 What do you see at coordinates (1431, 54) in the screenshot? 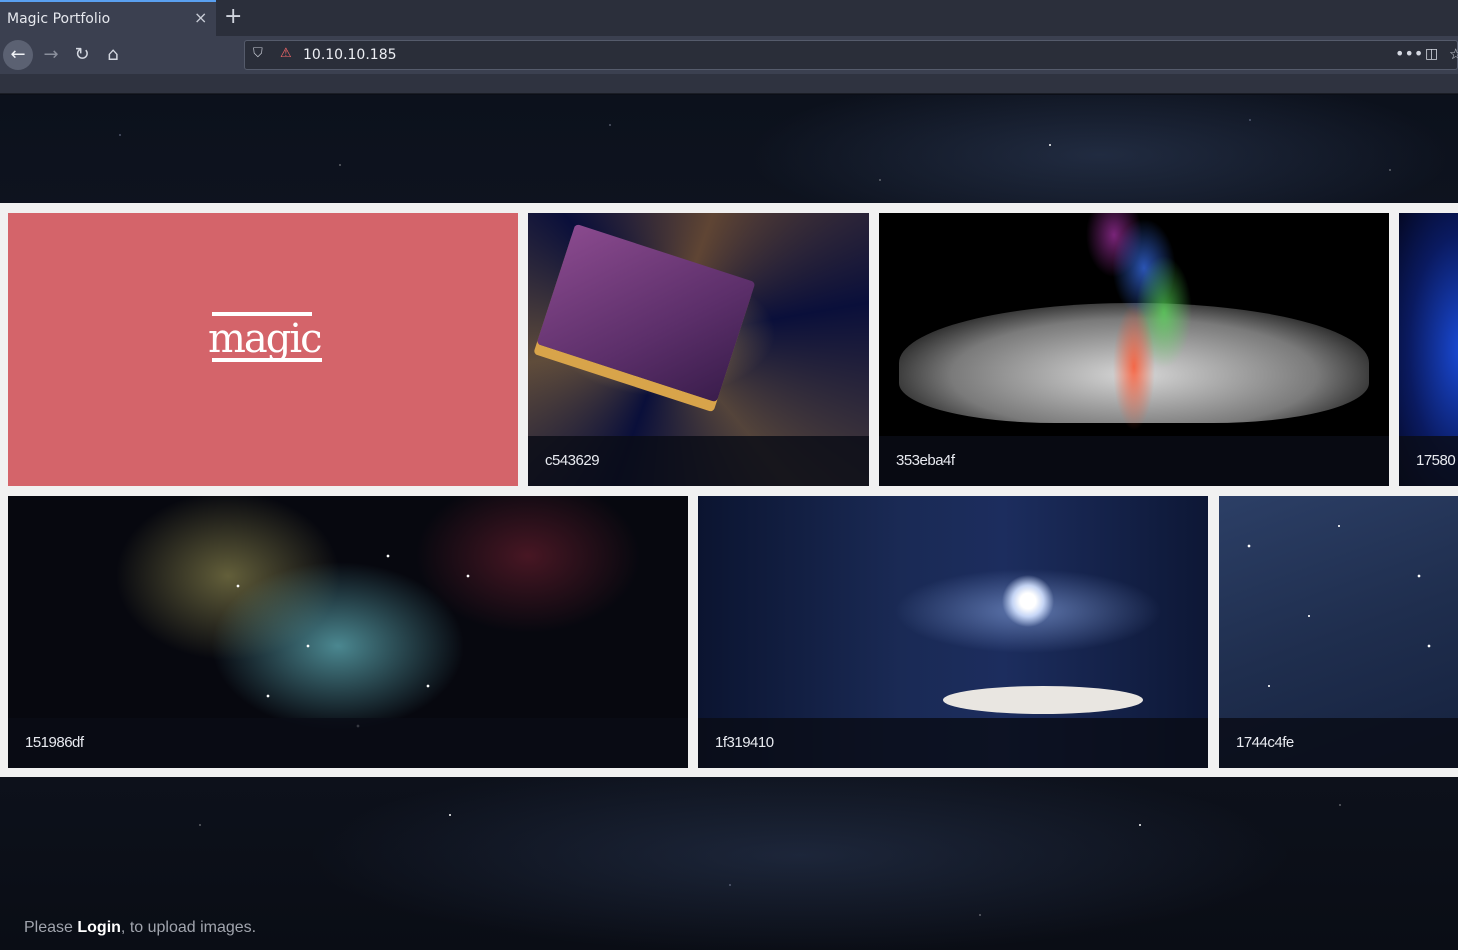
I see `pocket-icon: ◫` at bounding box center [1431, 54].